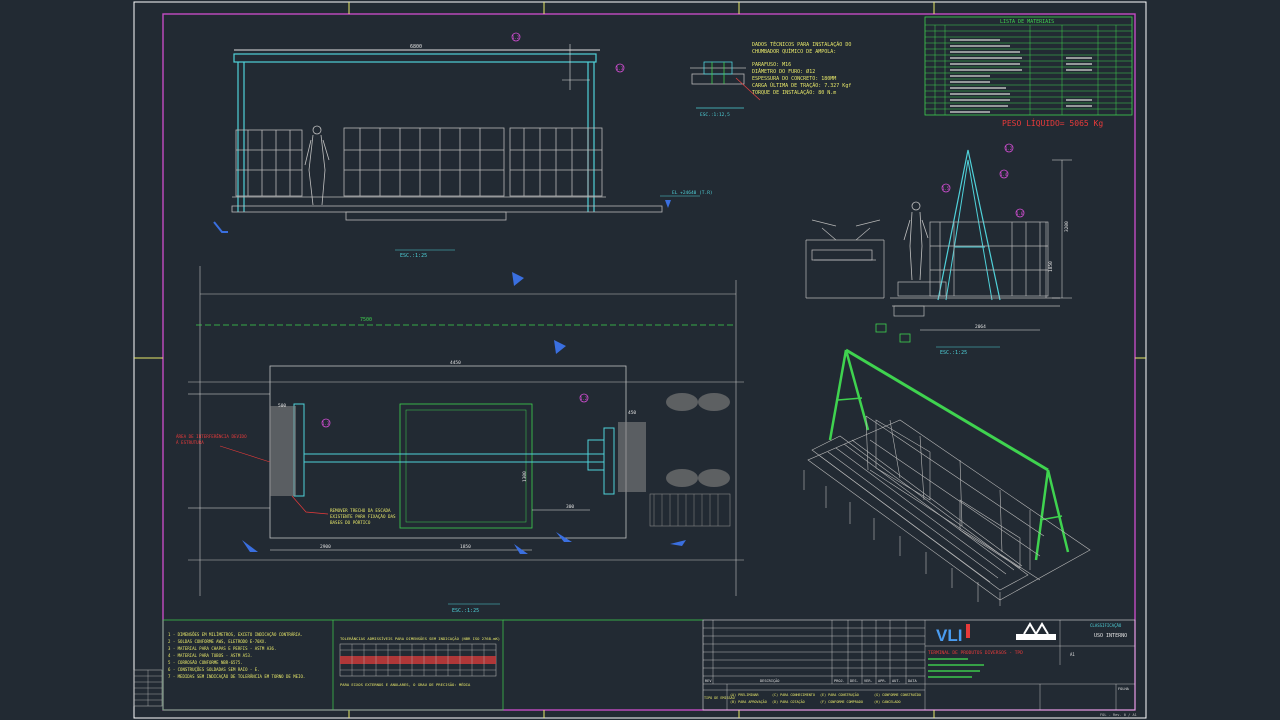 Image resolution: width=1280 pixels, height=720 pixels. What do you see at coordinates (416, 47) in the screenshot?
I see `dim-top-length: 6800` at bounding box center [416, 47].